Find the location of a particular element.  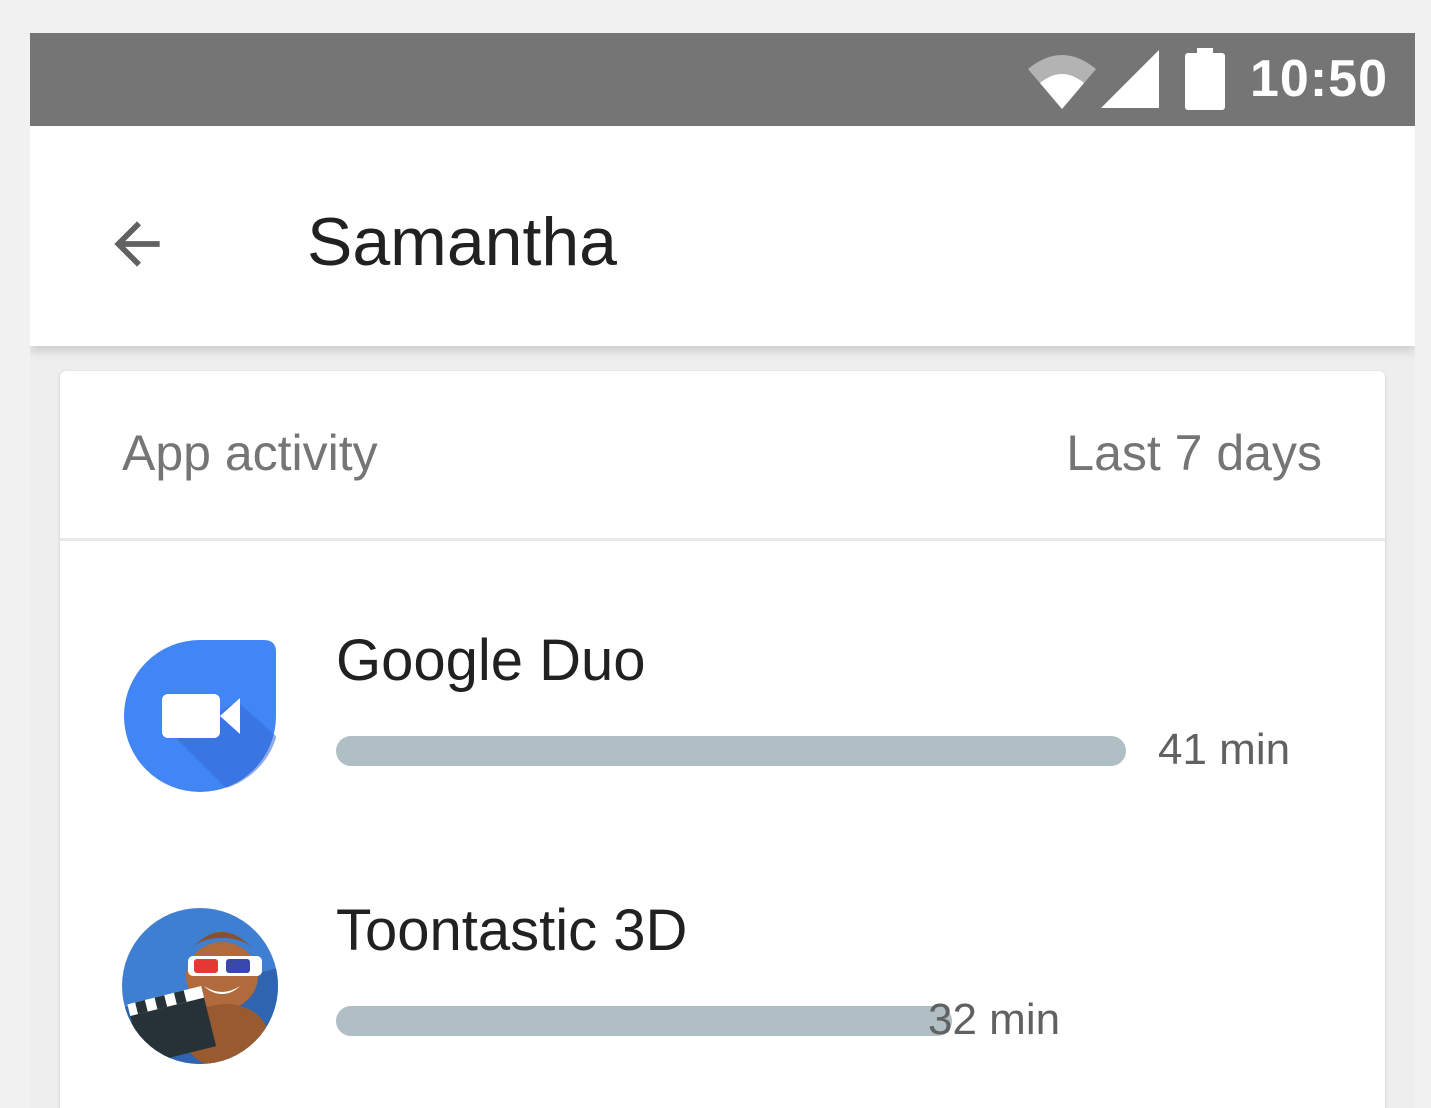

card-header: App activity Last 7 days is located at coordinates (722, 456).